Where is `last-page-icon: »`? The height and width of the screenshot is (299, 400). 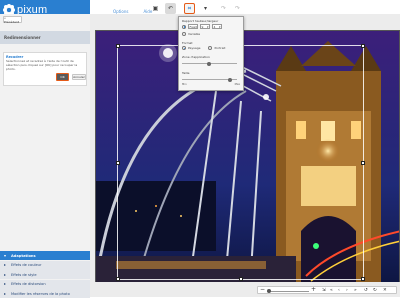 last-page-icon: » is located at coordinates (355, 290).